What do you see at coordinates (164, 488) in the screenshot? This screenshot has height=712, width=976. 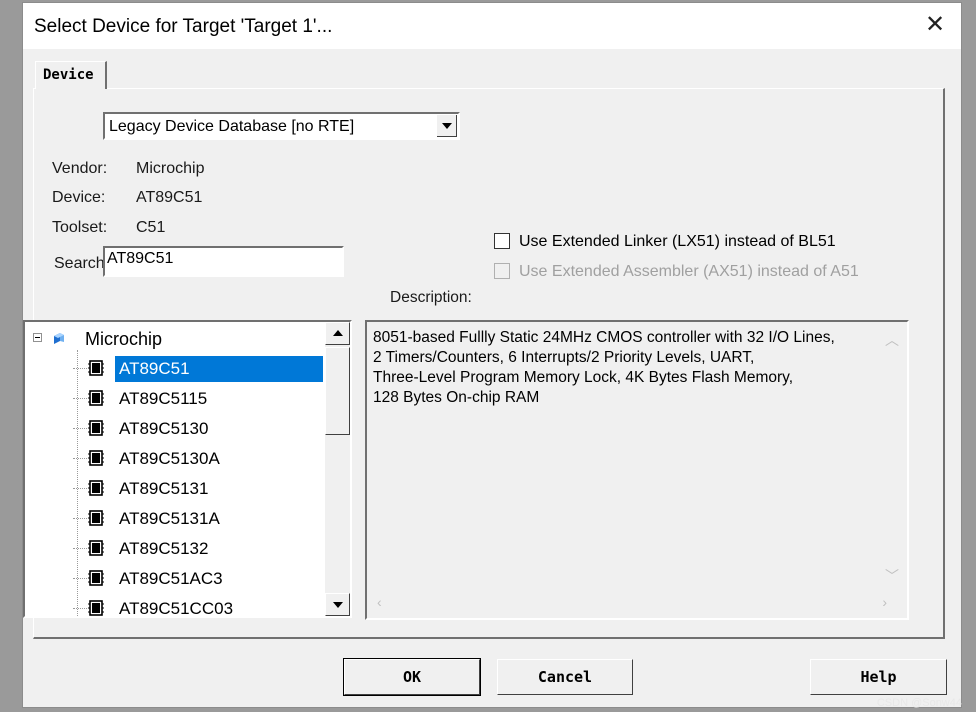 I see `tree-item-label: AT89C5131` at bounding box center [164, 488].